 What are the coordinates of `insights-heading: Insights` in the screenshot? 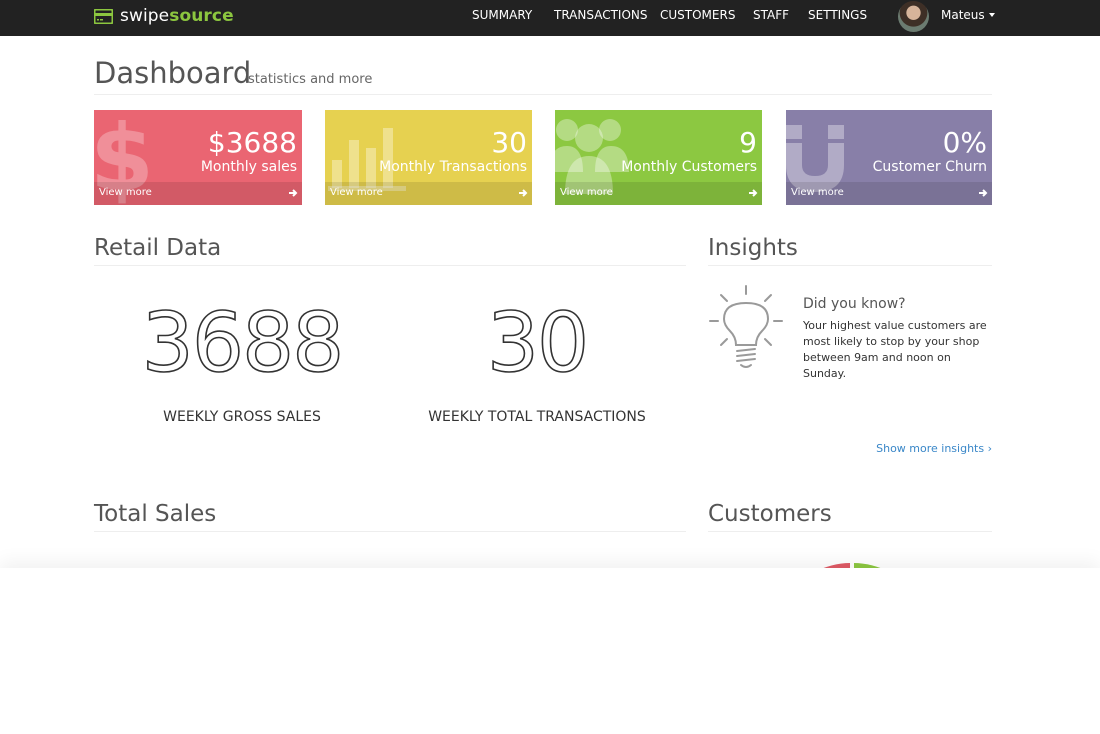 It's located at (850, 250).